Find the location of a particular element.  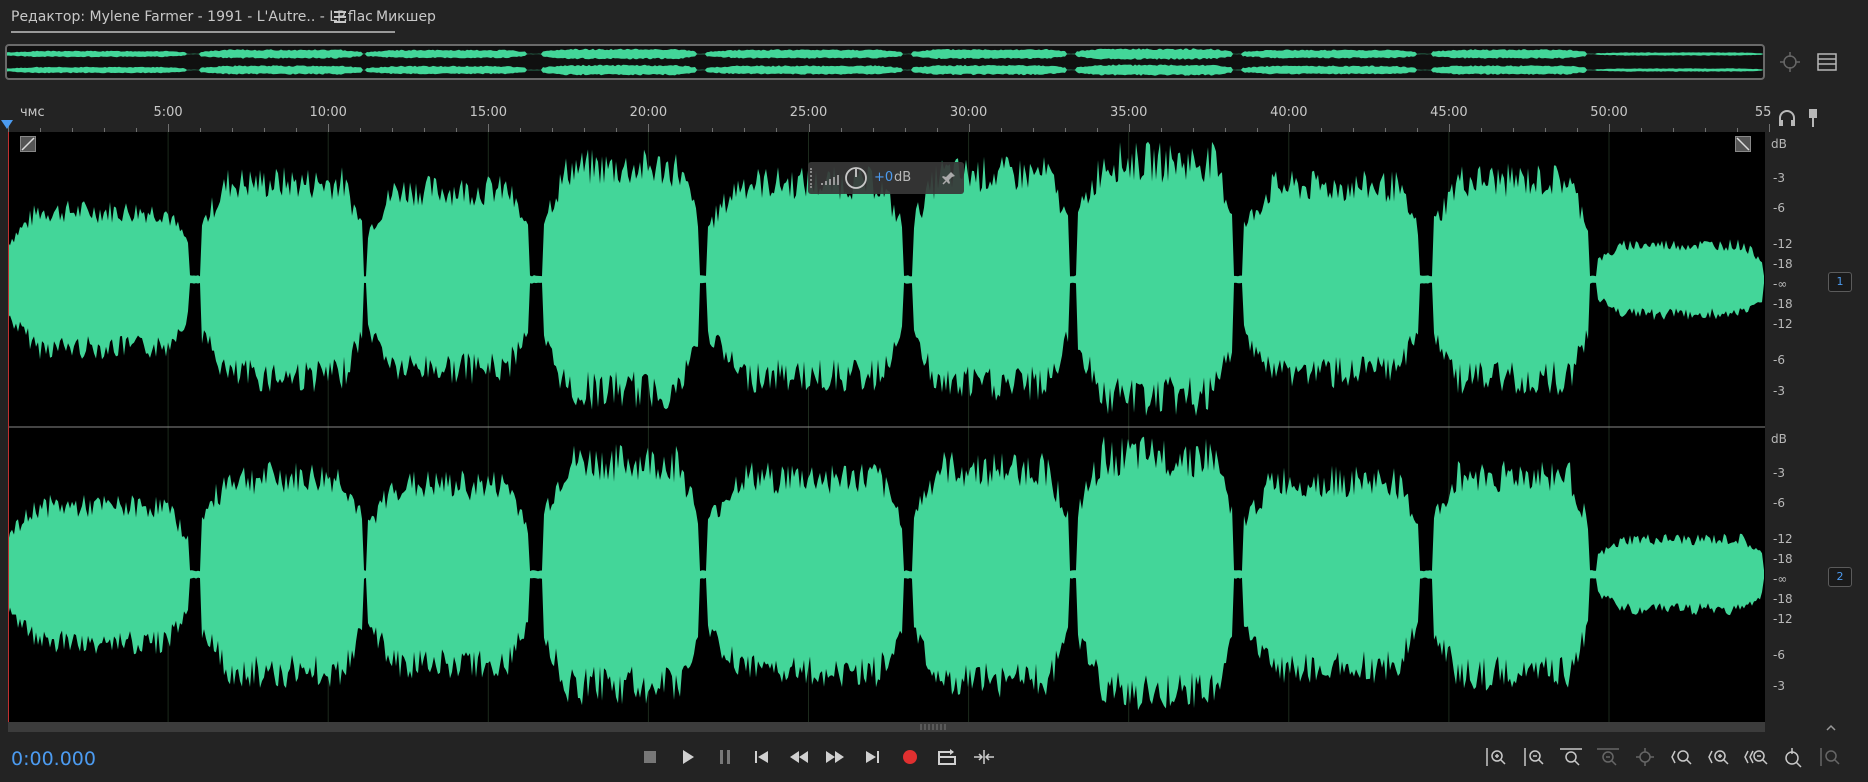

tab-mixer-label: Микшер is located at coordinates (406, 17).